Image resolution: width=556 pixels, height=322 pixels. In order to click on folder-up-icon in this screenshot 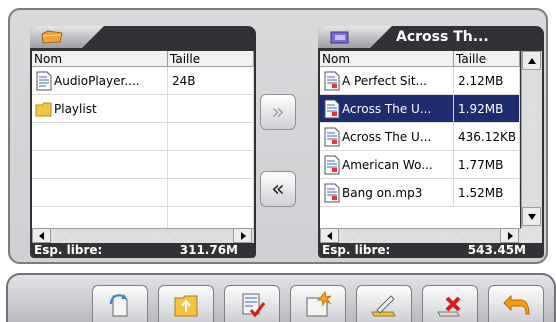, I will do `click(186, 306)`.